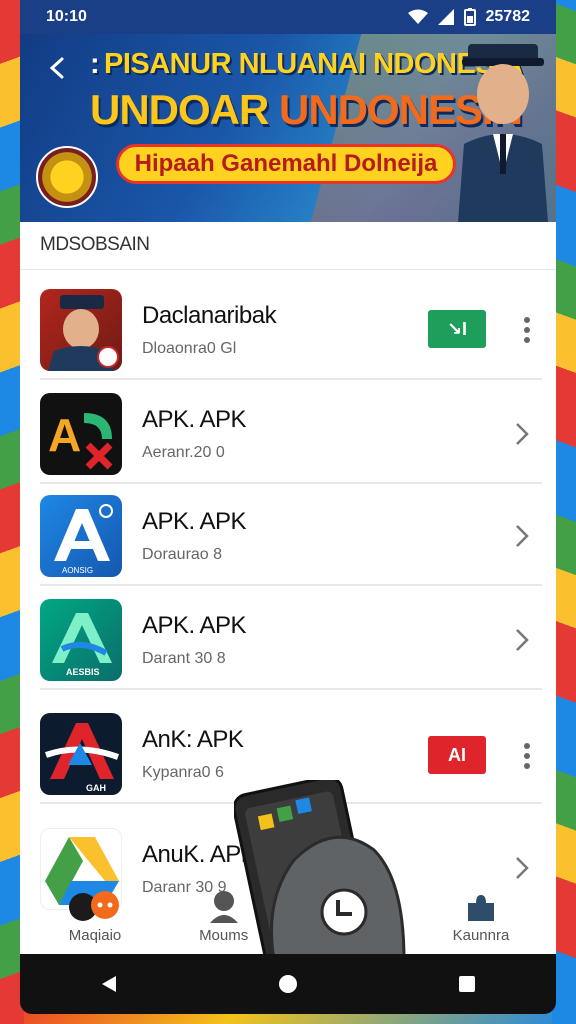  I want to click on nav-label: Kaunnra, so click(481, 935).